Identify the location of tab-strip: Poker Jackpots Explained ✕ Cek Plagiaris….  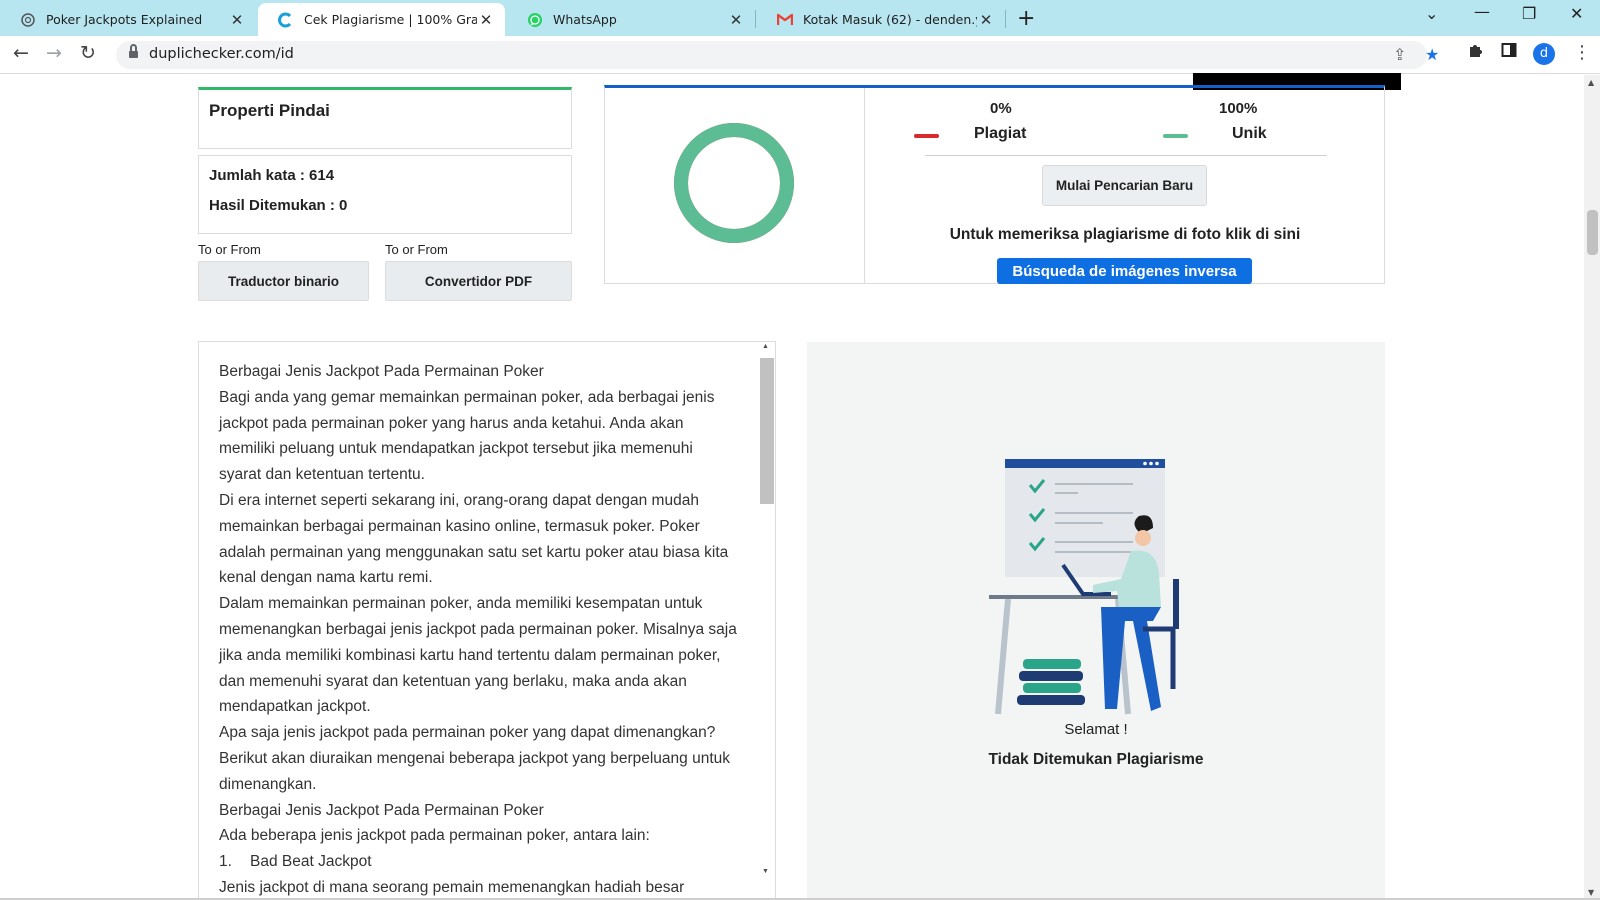
(800, 18).